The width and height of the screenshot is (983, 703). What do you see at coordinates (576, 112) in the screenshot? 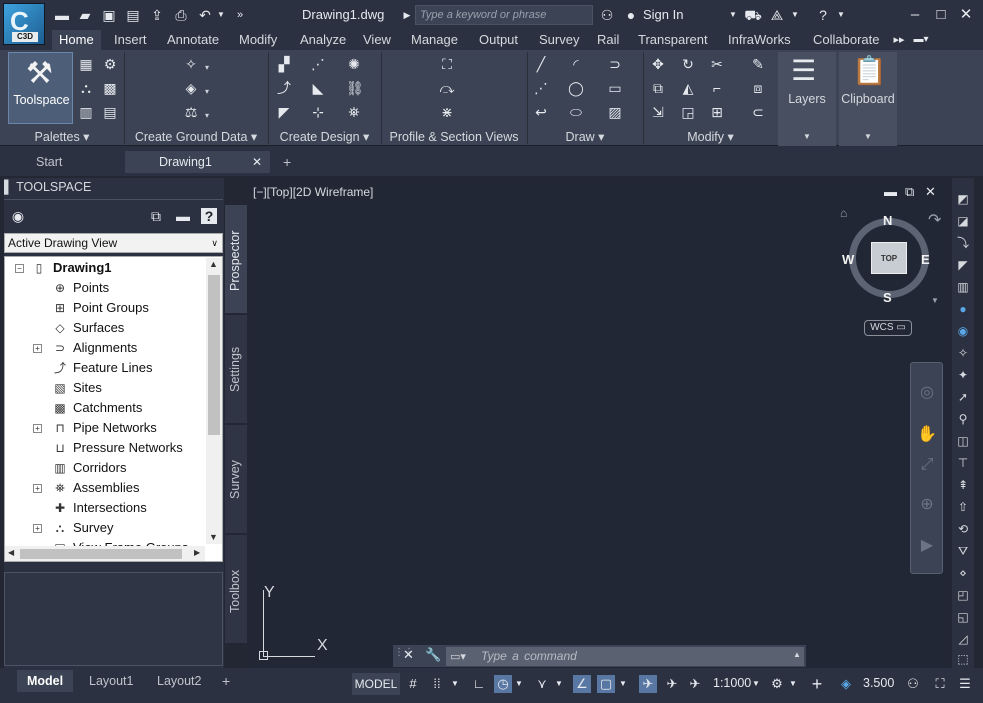
I see `ellipse-icon: ⬭` at bounding box center [576, 112].